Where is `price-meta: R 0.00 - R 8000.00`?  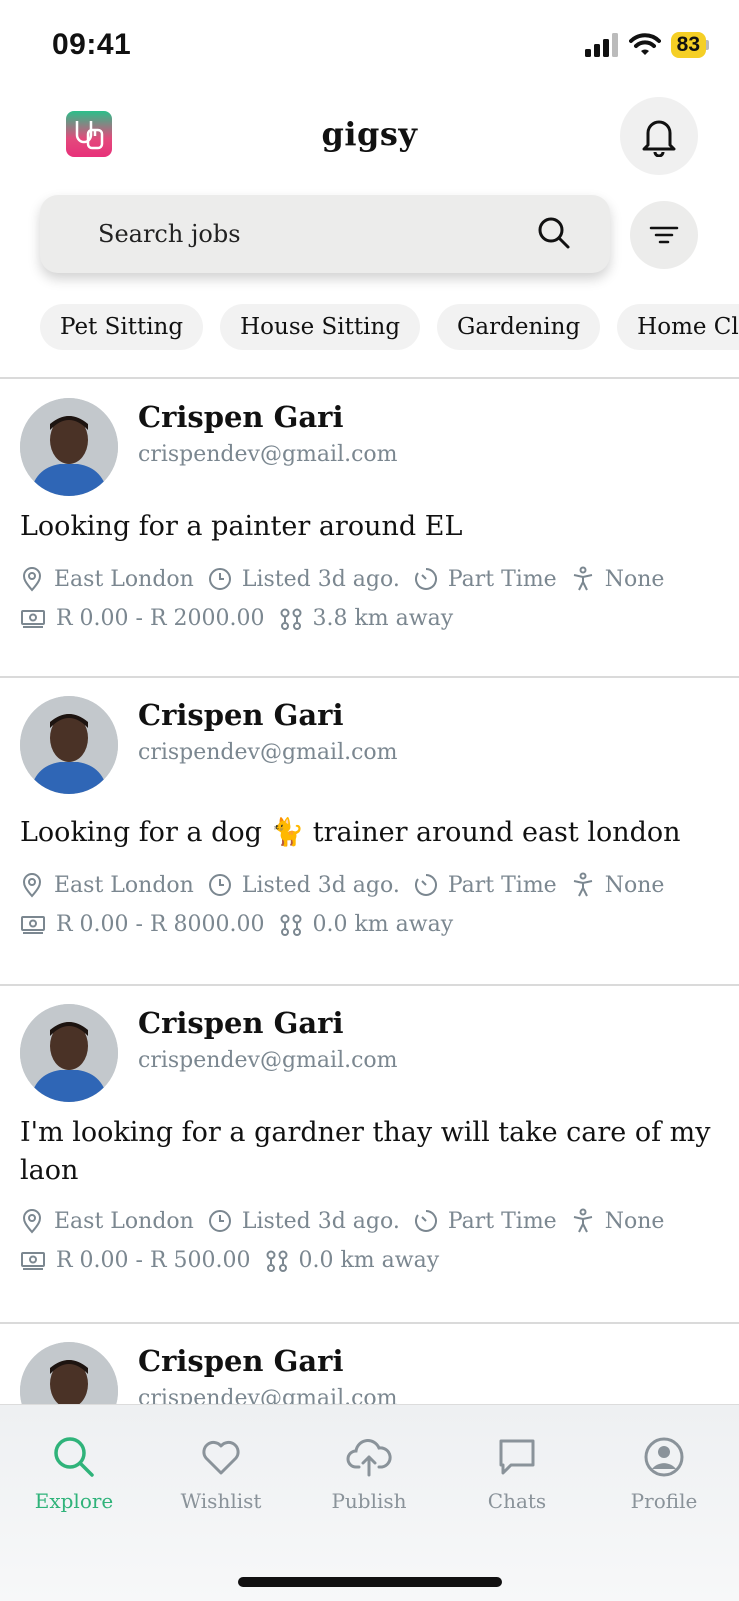 price-meta: R 0.00 - R 8000.00 is located at coordinates (142, 924).